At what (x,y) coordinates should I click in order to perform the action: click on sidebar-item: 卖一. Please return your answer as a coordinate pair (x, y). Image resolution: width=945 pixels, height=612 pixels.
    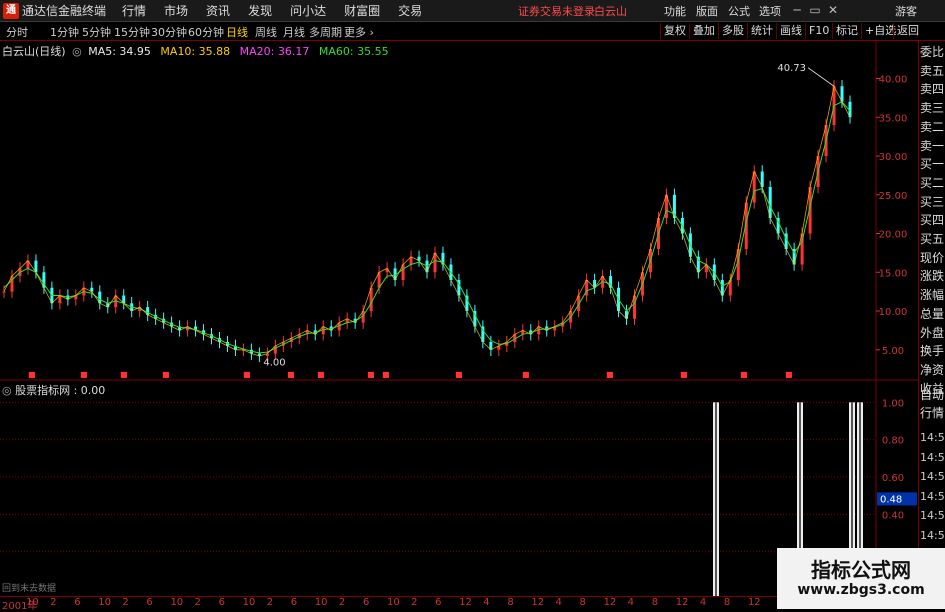
    Looking at the image, I should click on (932, 145).